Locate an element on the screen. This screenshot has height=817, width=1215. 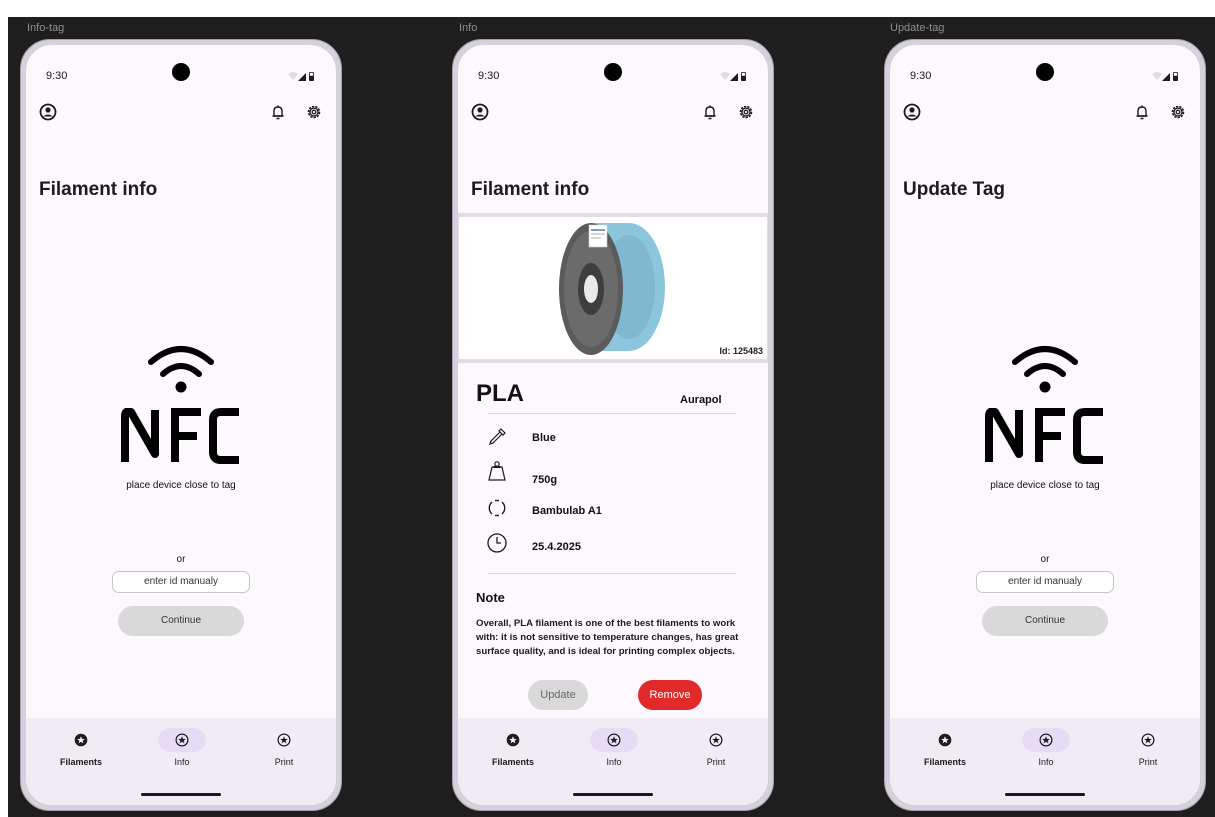
weight-icon is located at coordinates (497, 471).